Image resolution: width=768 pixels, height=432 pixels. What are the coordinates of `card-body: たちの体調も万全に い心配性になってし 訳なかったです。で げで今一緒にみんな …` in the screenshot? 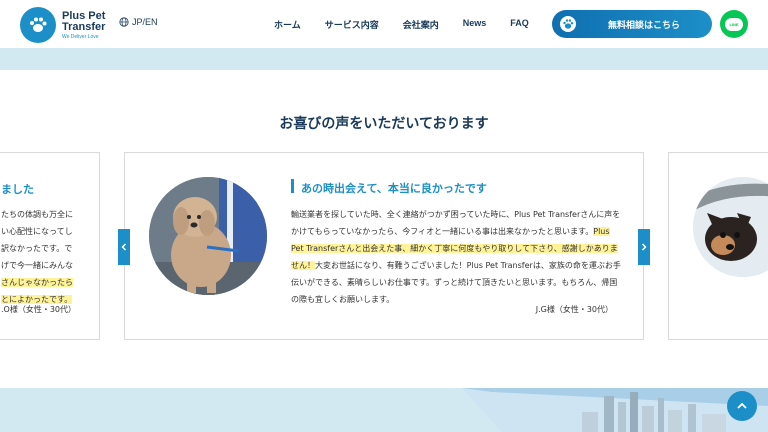 It's located at (37, 257).